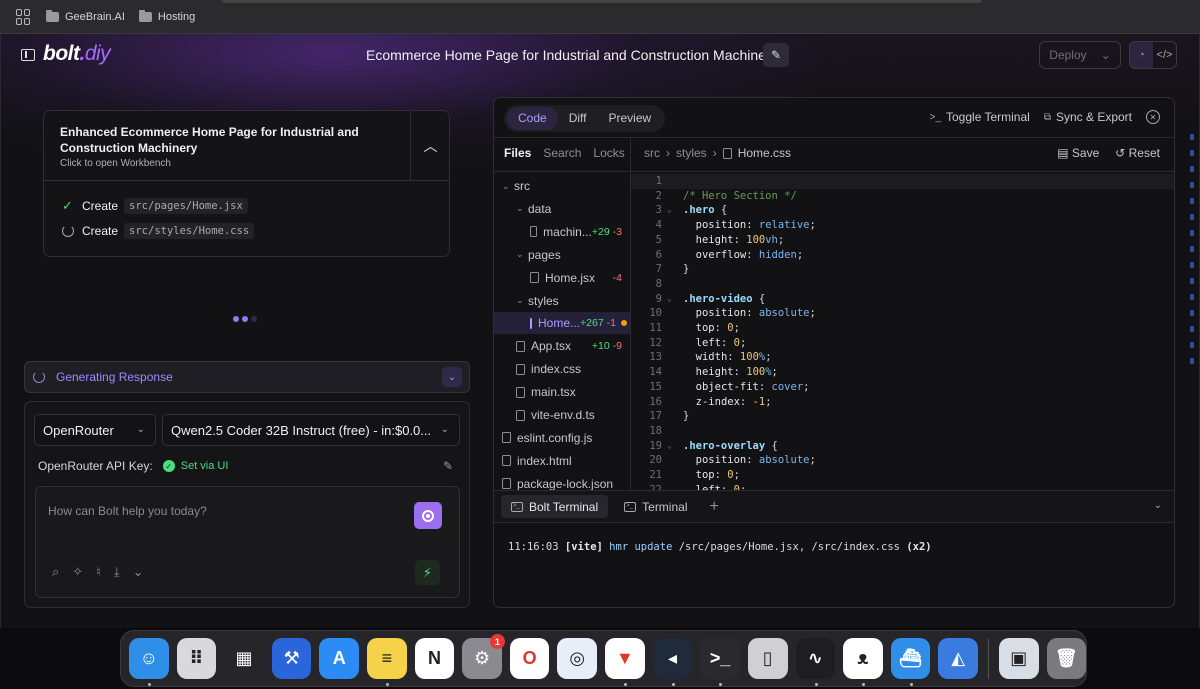 Image resolution: width=1200 pixels, height=689 pixels. I want to click on tree-item-label: Home.jsx, so click(570, 277).